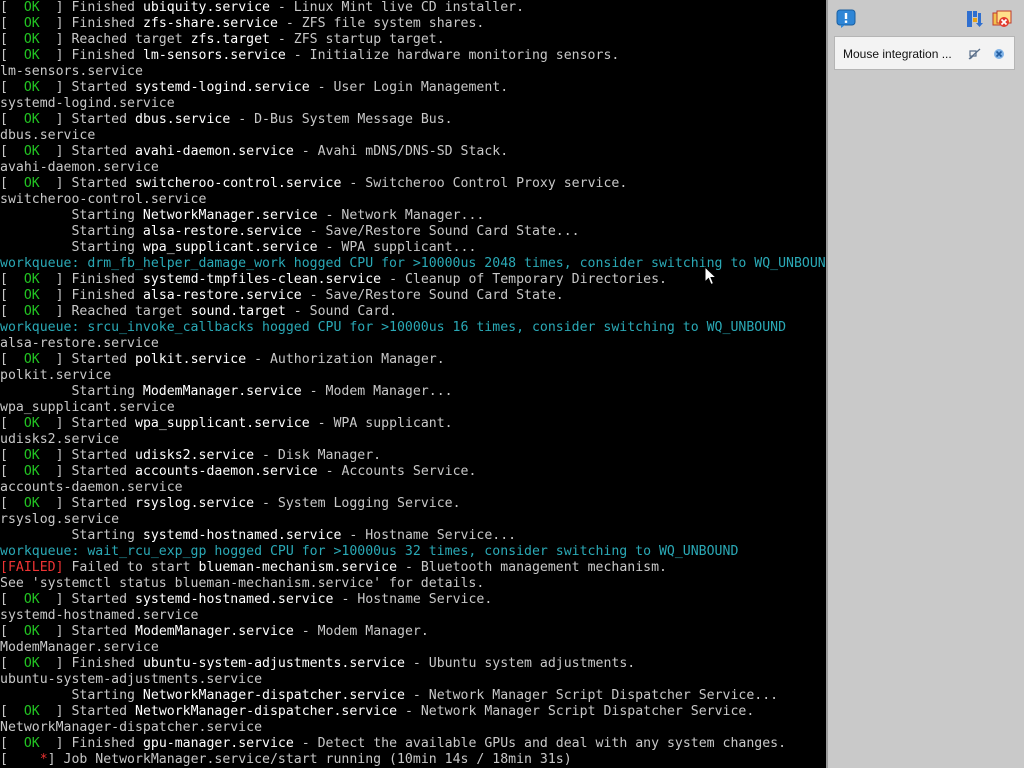  I want to click on console-line: systemd-hostnamed.service, so click(413, 616).